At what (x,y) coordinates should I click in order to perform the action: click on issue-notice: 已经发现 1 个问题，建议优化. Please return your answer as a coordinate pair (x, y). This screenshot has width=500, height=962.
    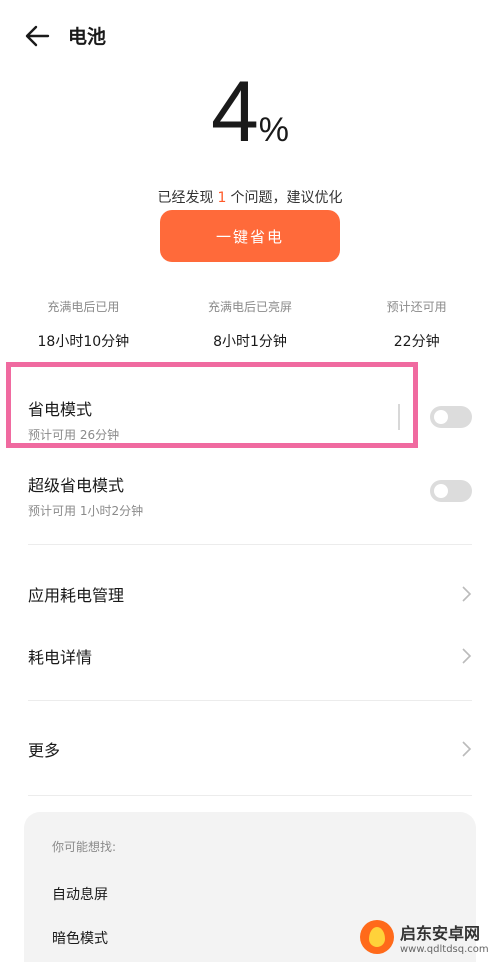
    Looking at the image, I should click on (250, 197).